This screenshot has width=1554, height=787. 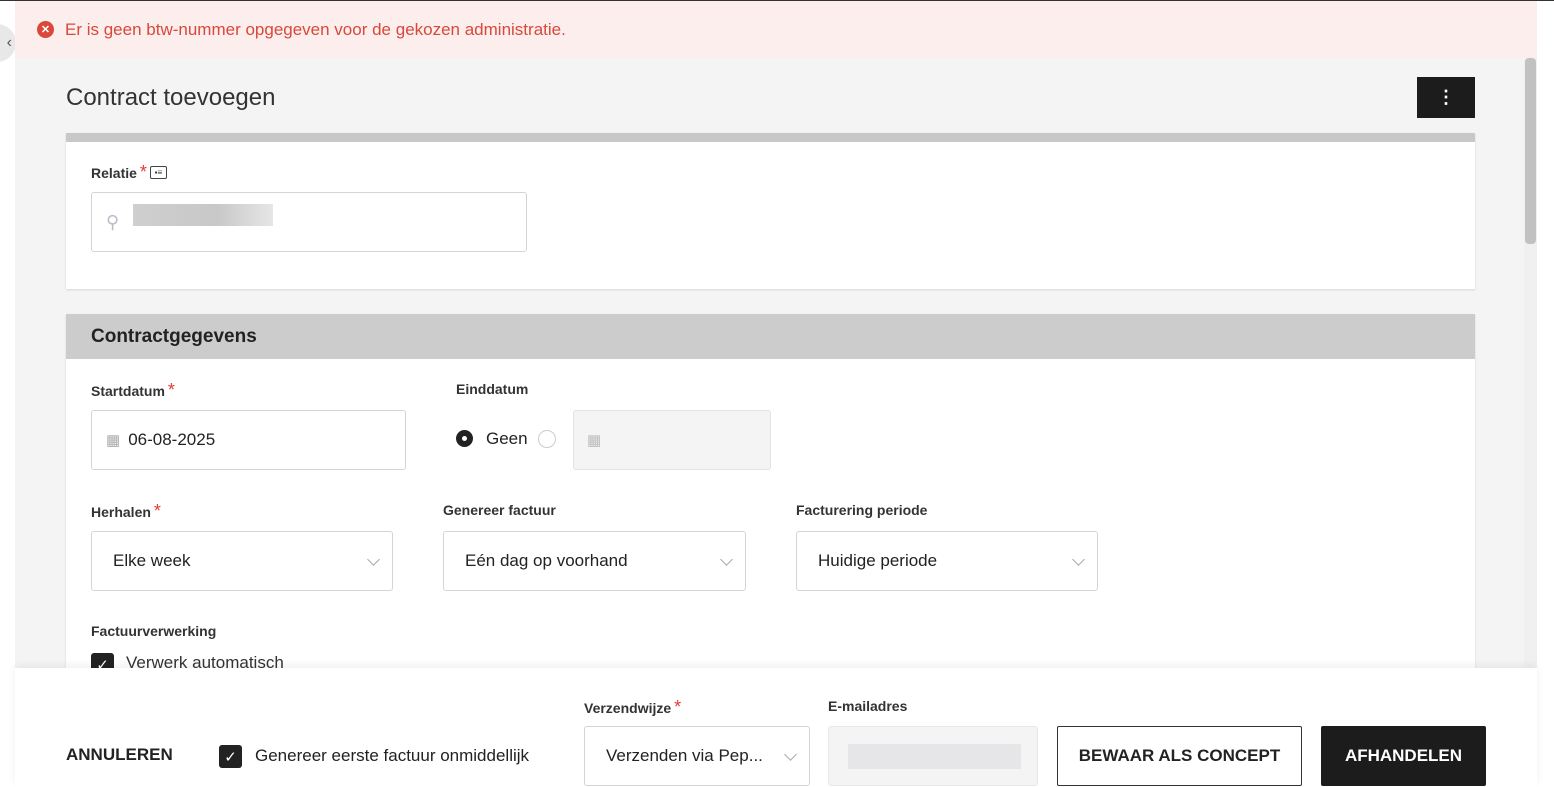 What do you see at coordinates (1403, 756) in the screenshot?
I see `submit-button: AFHANDELEN` at bounding box center [1403, 756].